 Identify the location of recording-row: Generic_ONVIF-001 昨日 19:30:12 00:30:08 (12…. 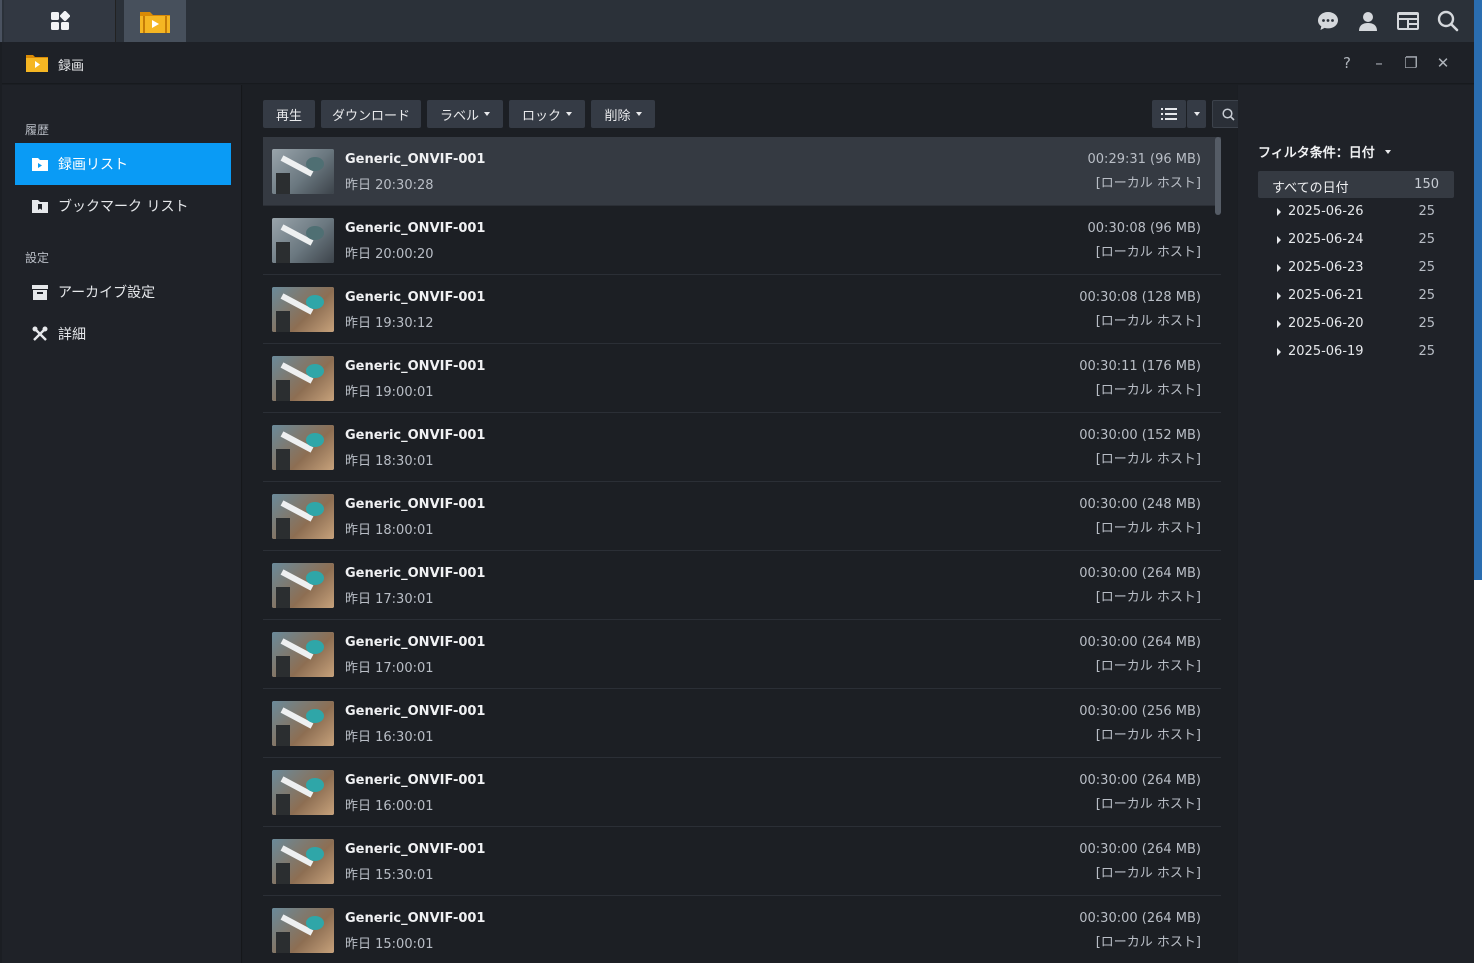
(742, 309).